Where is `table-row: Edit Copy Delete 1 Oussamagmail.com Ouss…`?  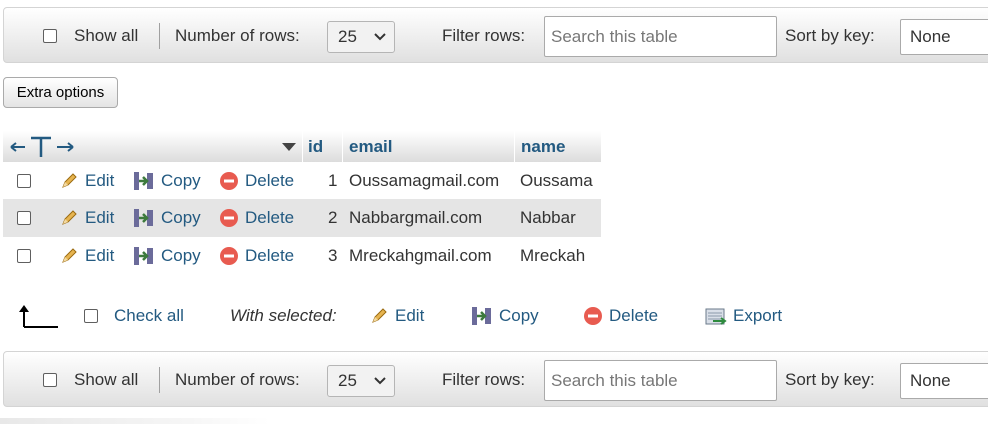
table-row: Edit Copy Delete 1 Oussamagmail.com Ouss… is located at coordinates (302, 181).